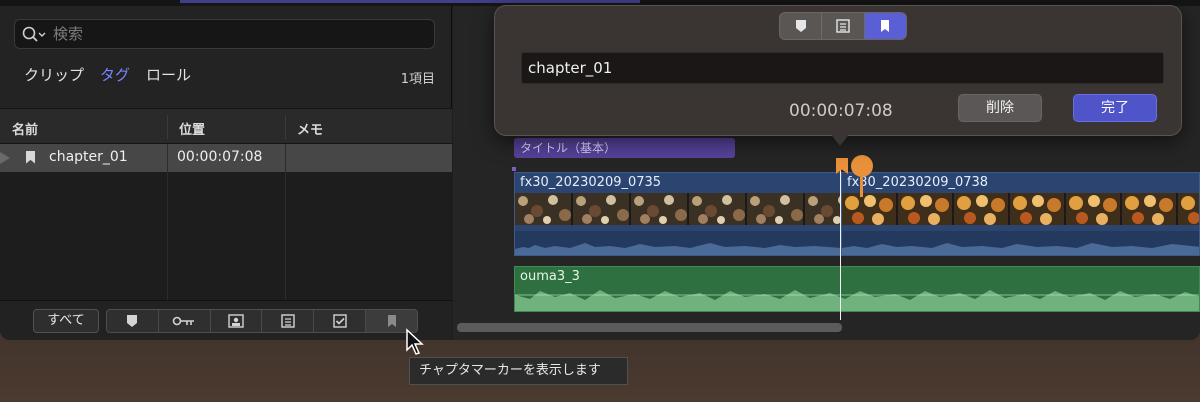  What do you see at coordinates (185, 321) in the screenshot?
I see `keyword-icon` at bounding box center [185, 321].